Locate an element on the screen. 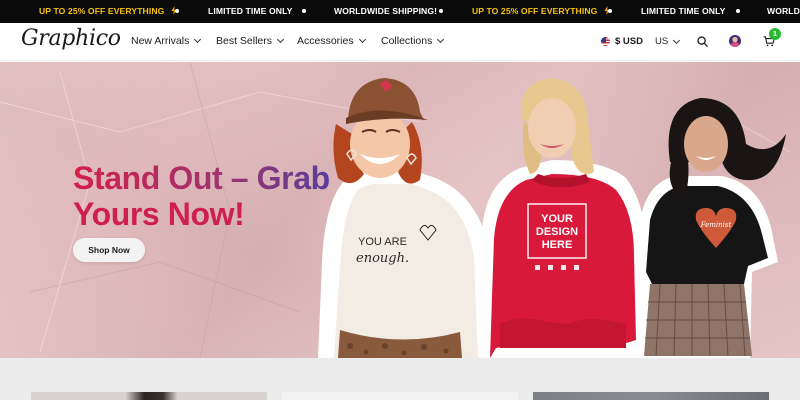  model-red-hoodie: YOUR DESIGN HERE is located at coordinates (563, 218).